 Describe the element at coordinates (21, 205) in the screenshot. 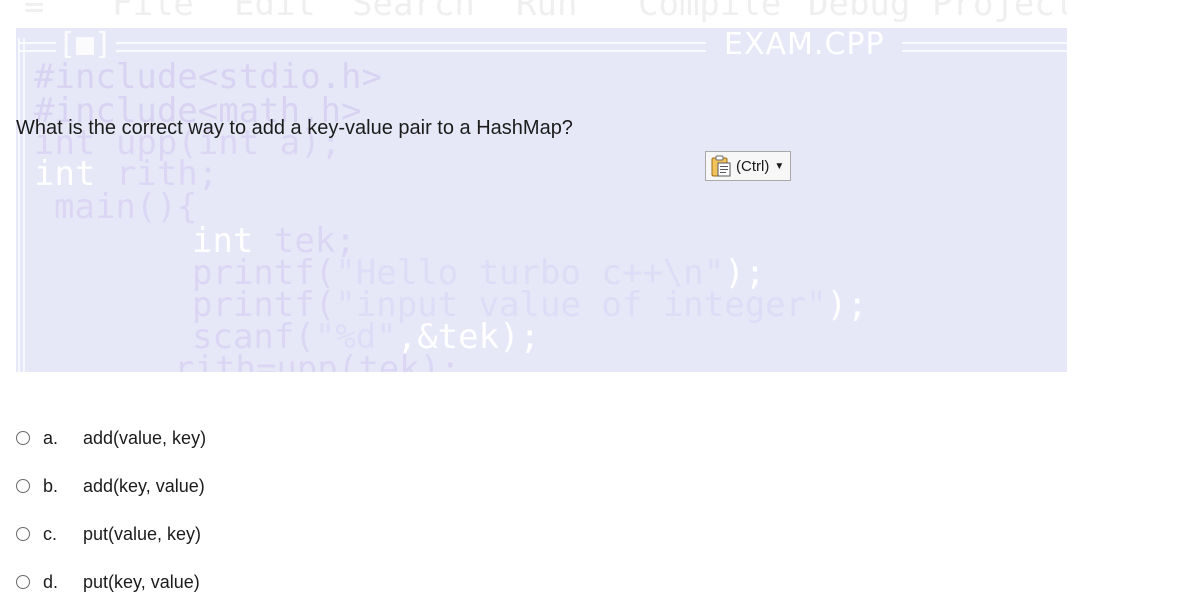

I see `ide-frame-border` at that location.